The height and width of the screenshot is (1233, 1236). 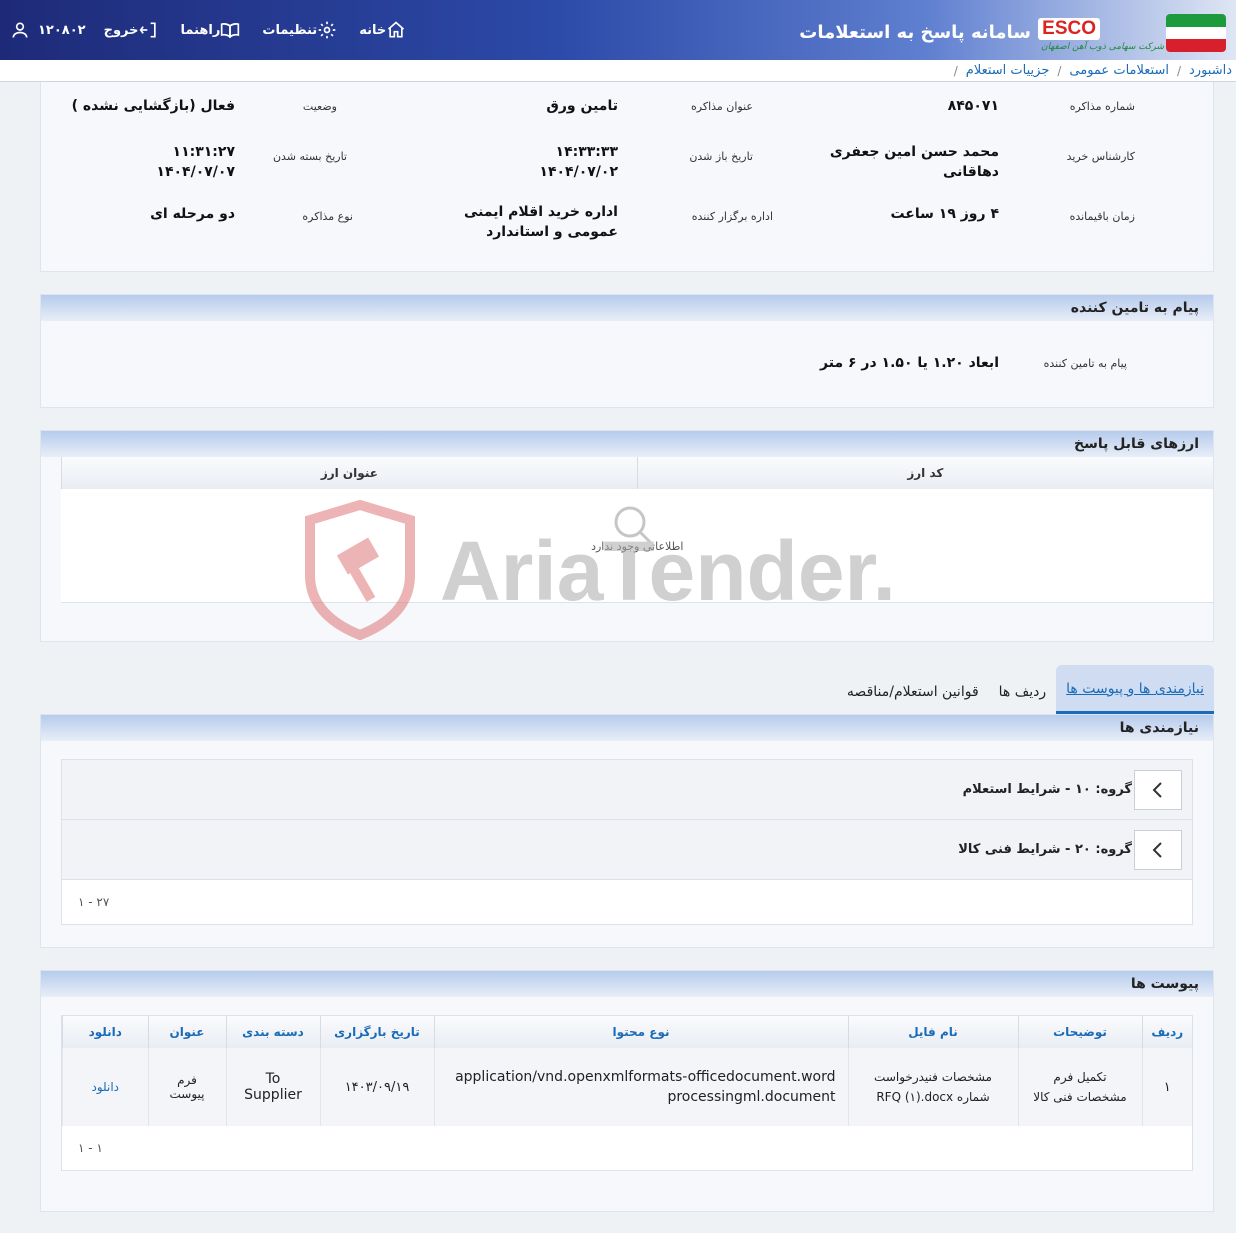 I want to click on open-date-label: تاریخ باز شدن, so click(x=721, y=156).